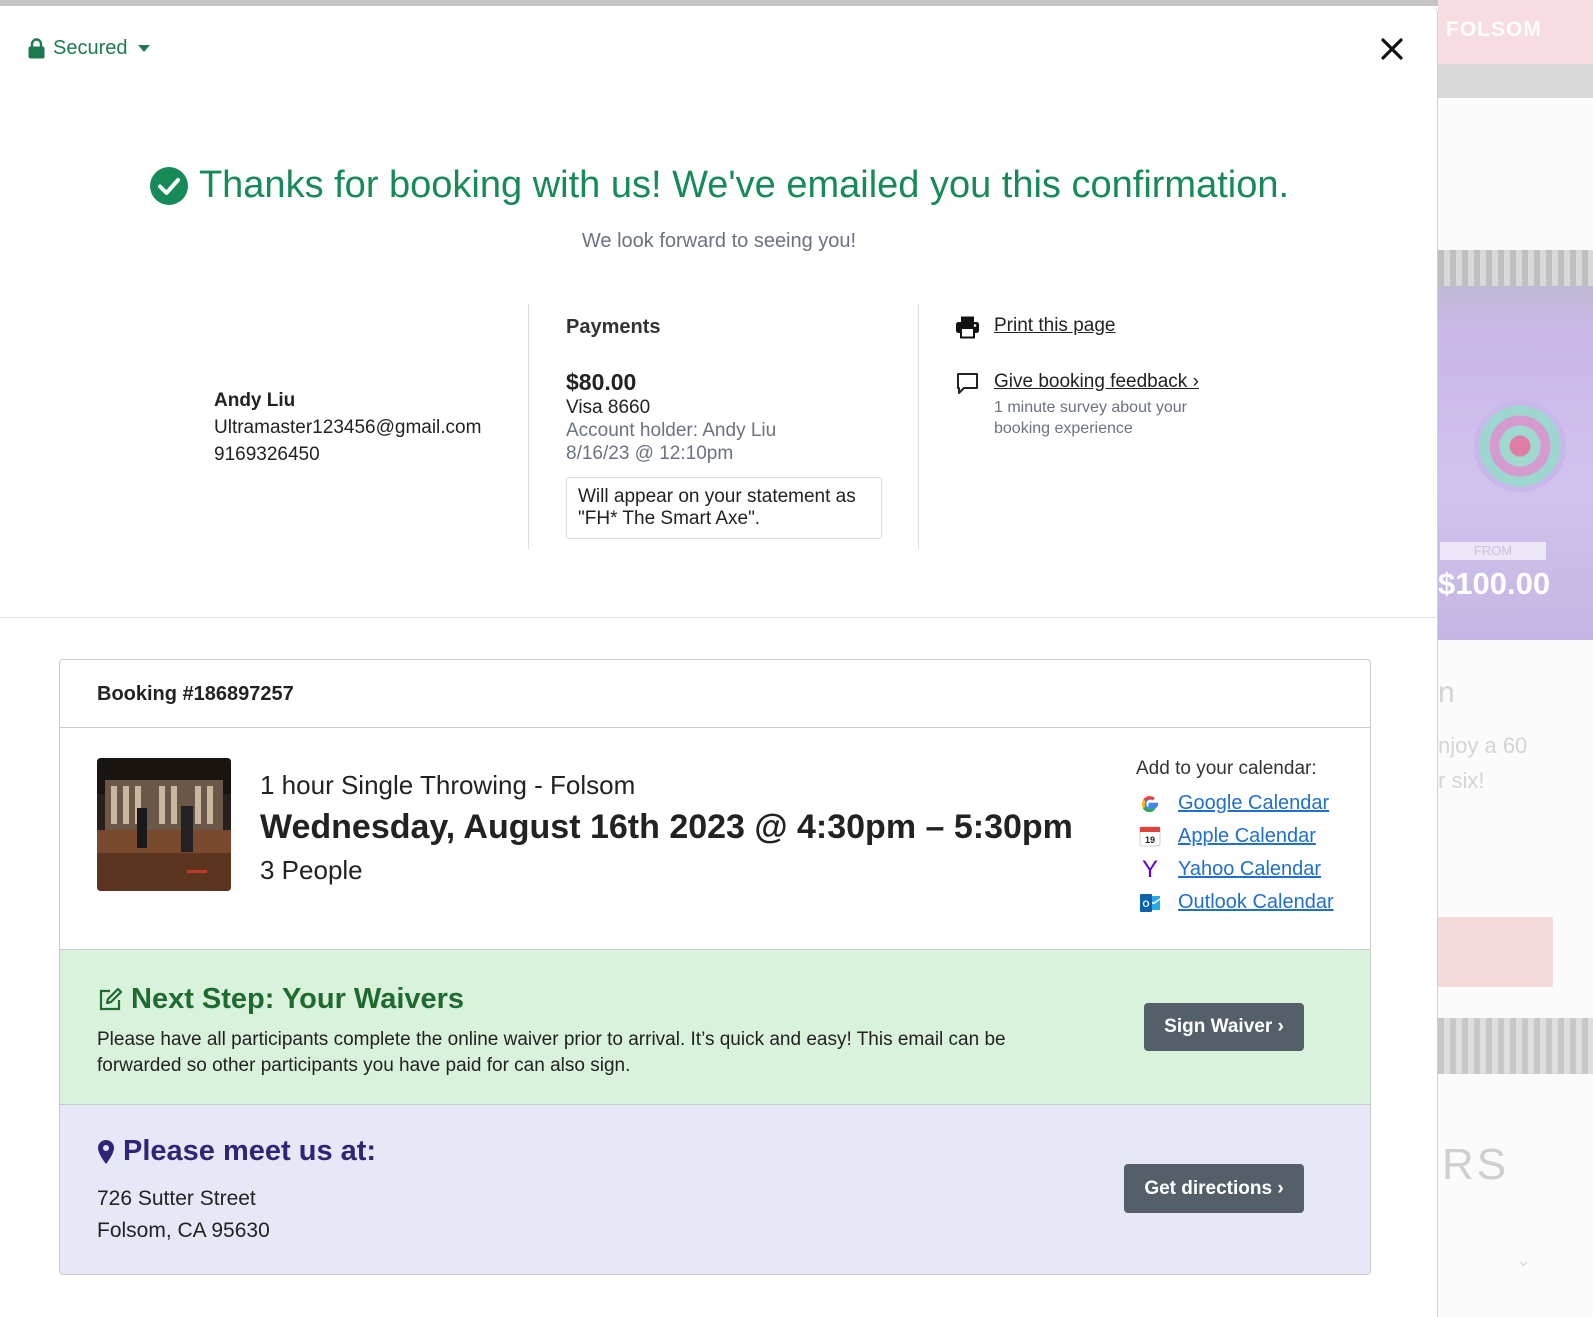  What do you see at coordinates (967, 383) in the screenshot?
I see `comment-icon` at bounding box center [967, 383].